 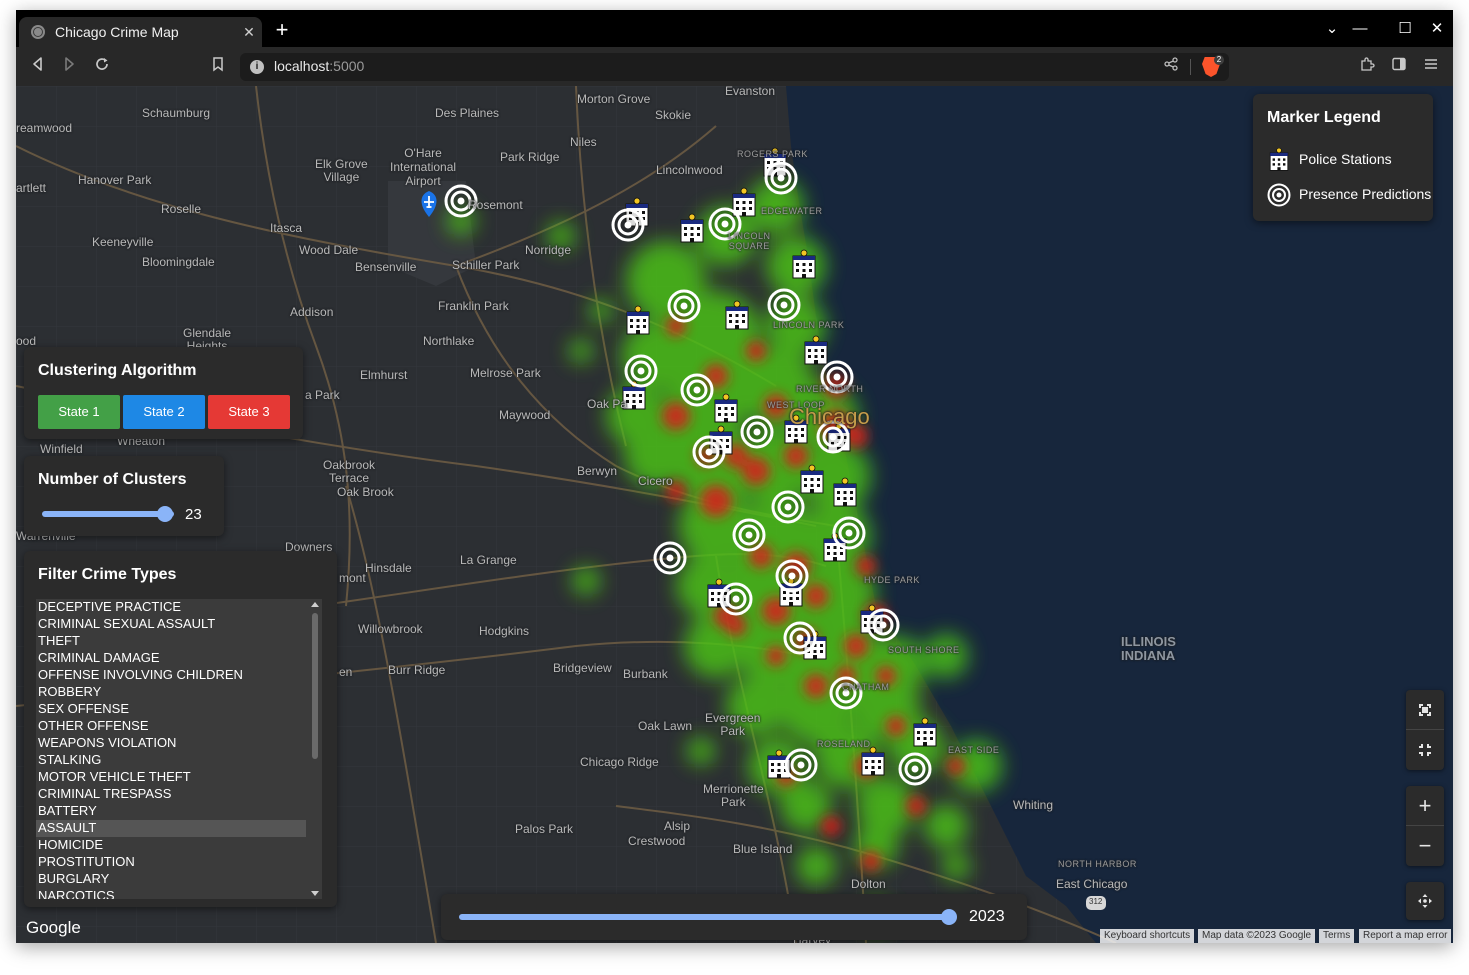 What do you see at coordinates (249, 32) in the screenshot?
I see `tab-close-icon: ✕` at bounding box center [249, 32].